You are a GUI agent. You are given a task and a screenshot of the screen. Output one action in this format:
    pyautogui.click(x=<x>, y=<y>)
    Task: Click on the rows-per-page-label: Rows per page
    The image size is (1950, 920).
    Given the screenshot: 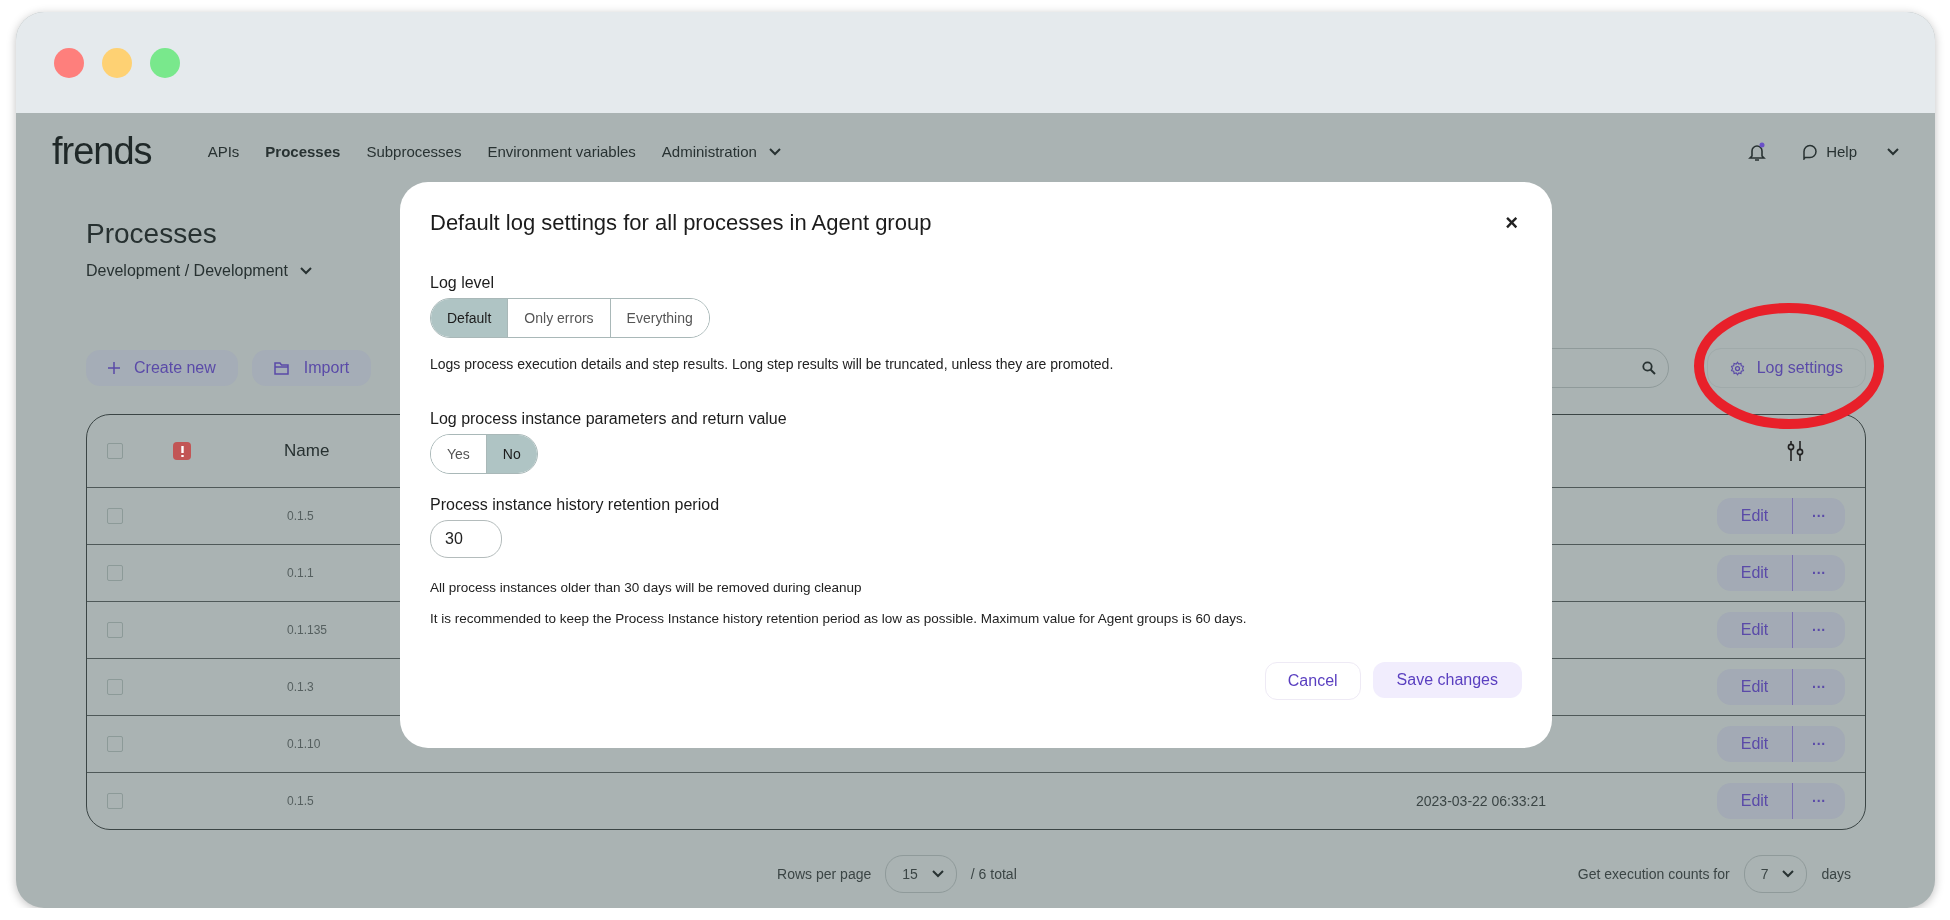 What is the action you would take?
    pyautogui.click(x=824, y=874)
    